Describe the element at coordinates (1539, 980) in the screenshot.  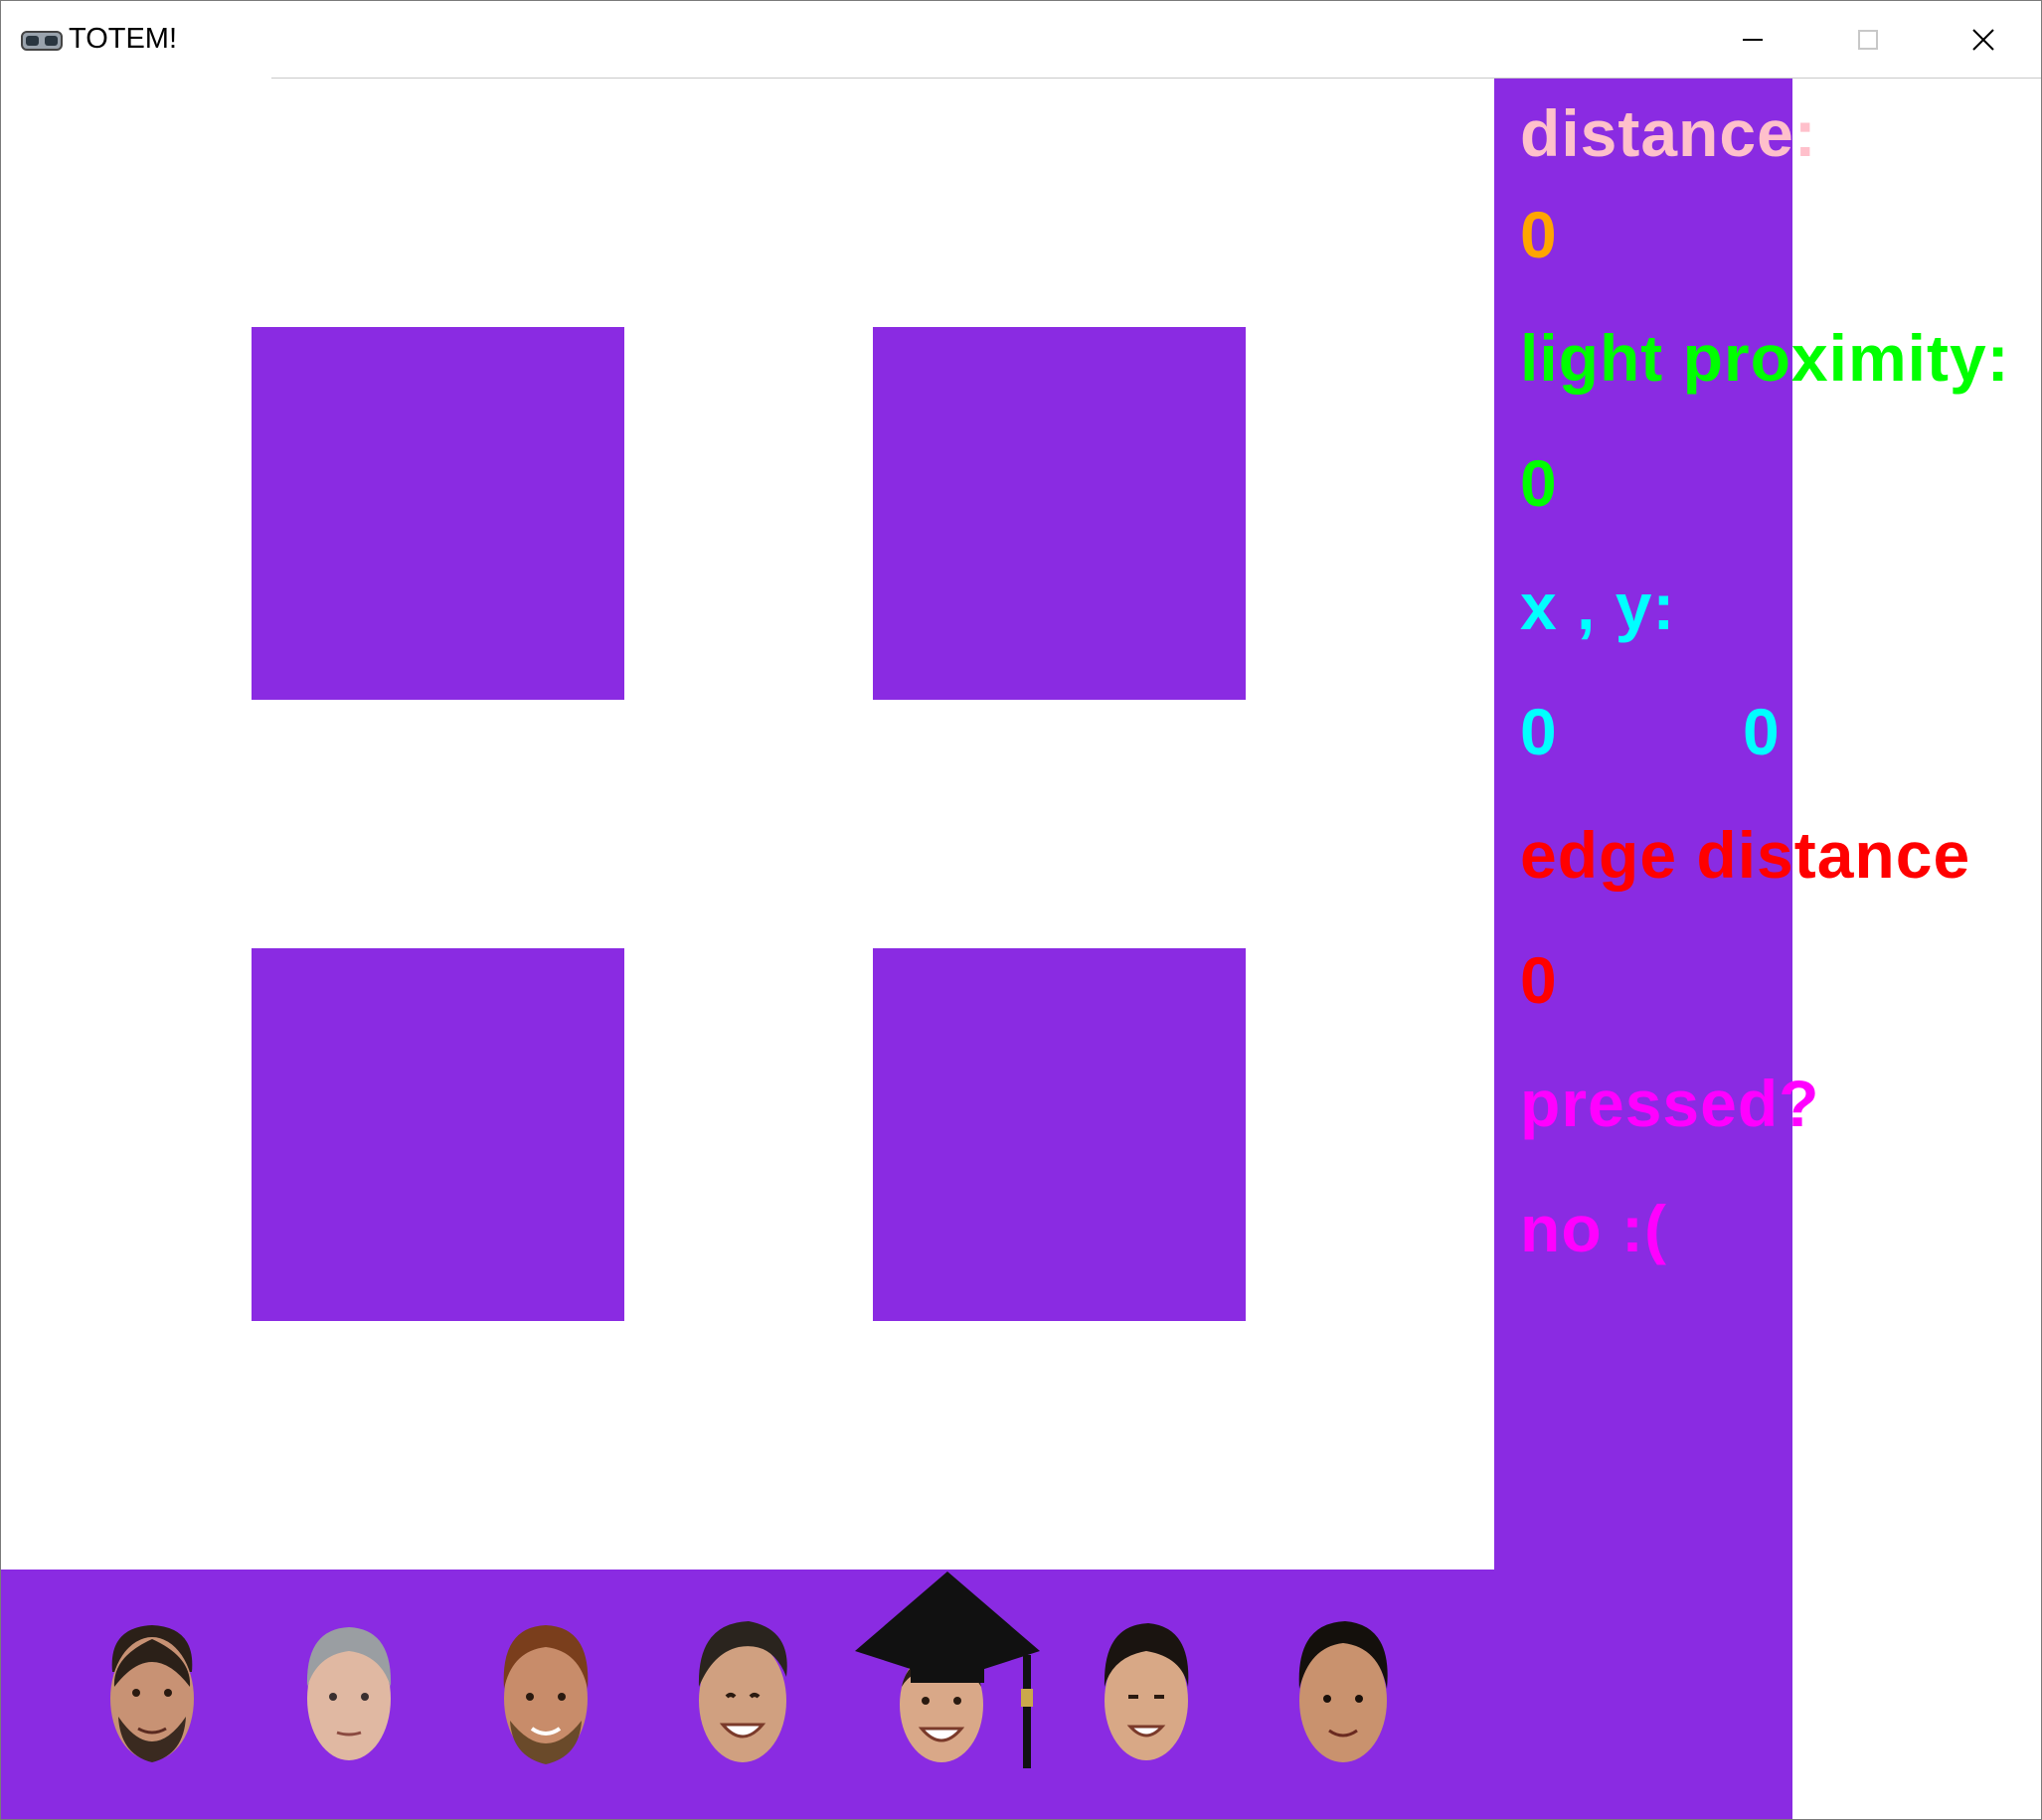
I see `edge-distance-value: 0` at that location.